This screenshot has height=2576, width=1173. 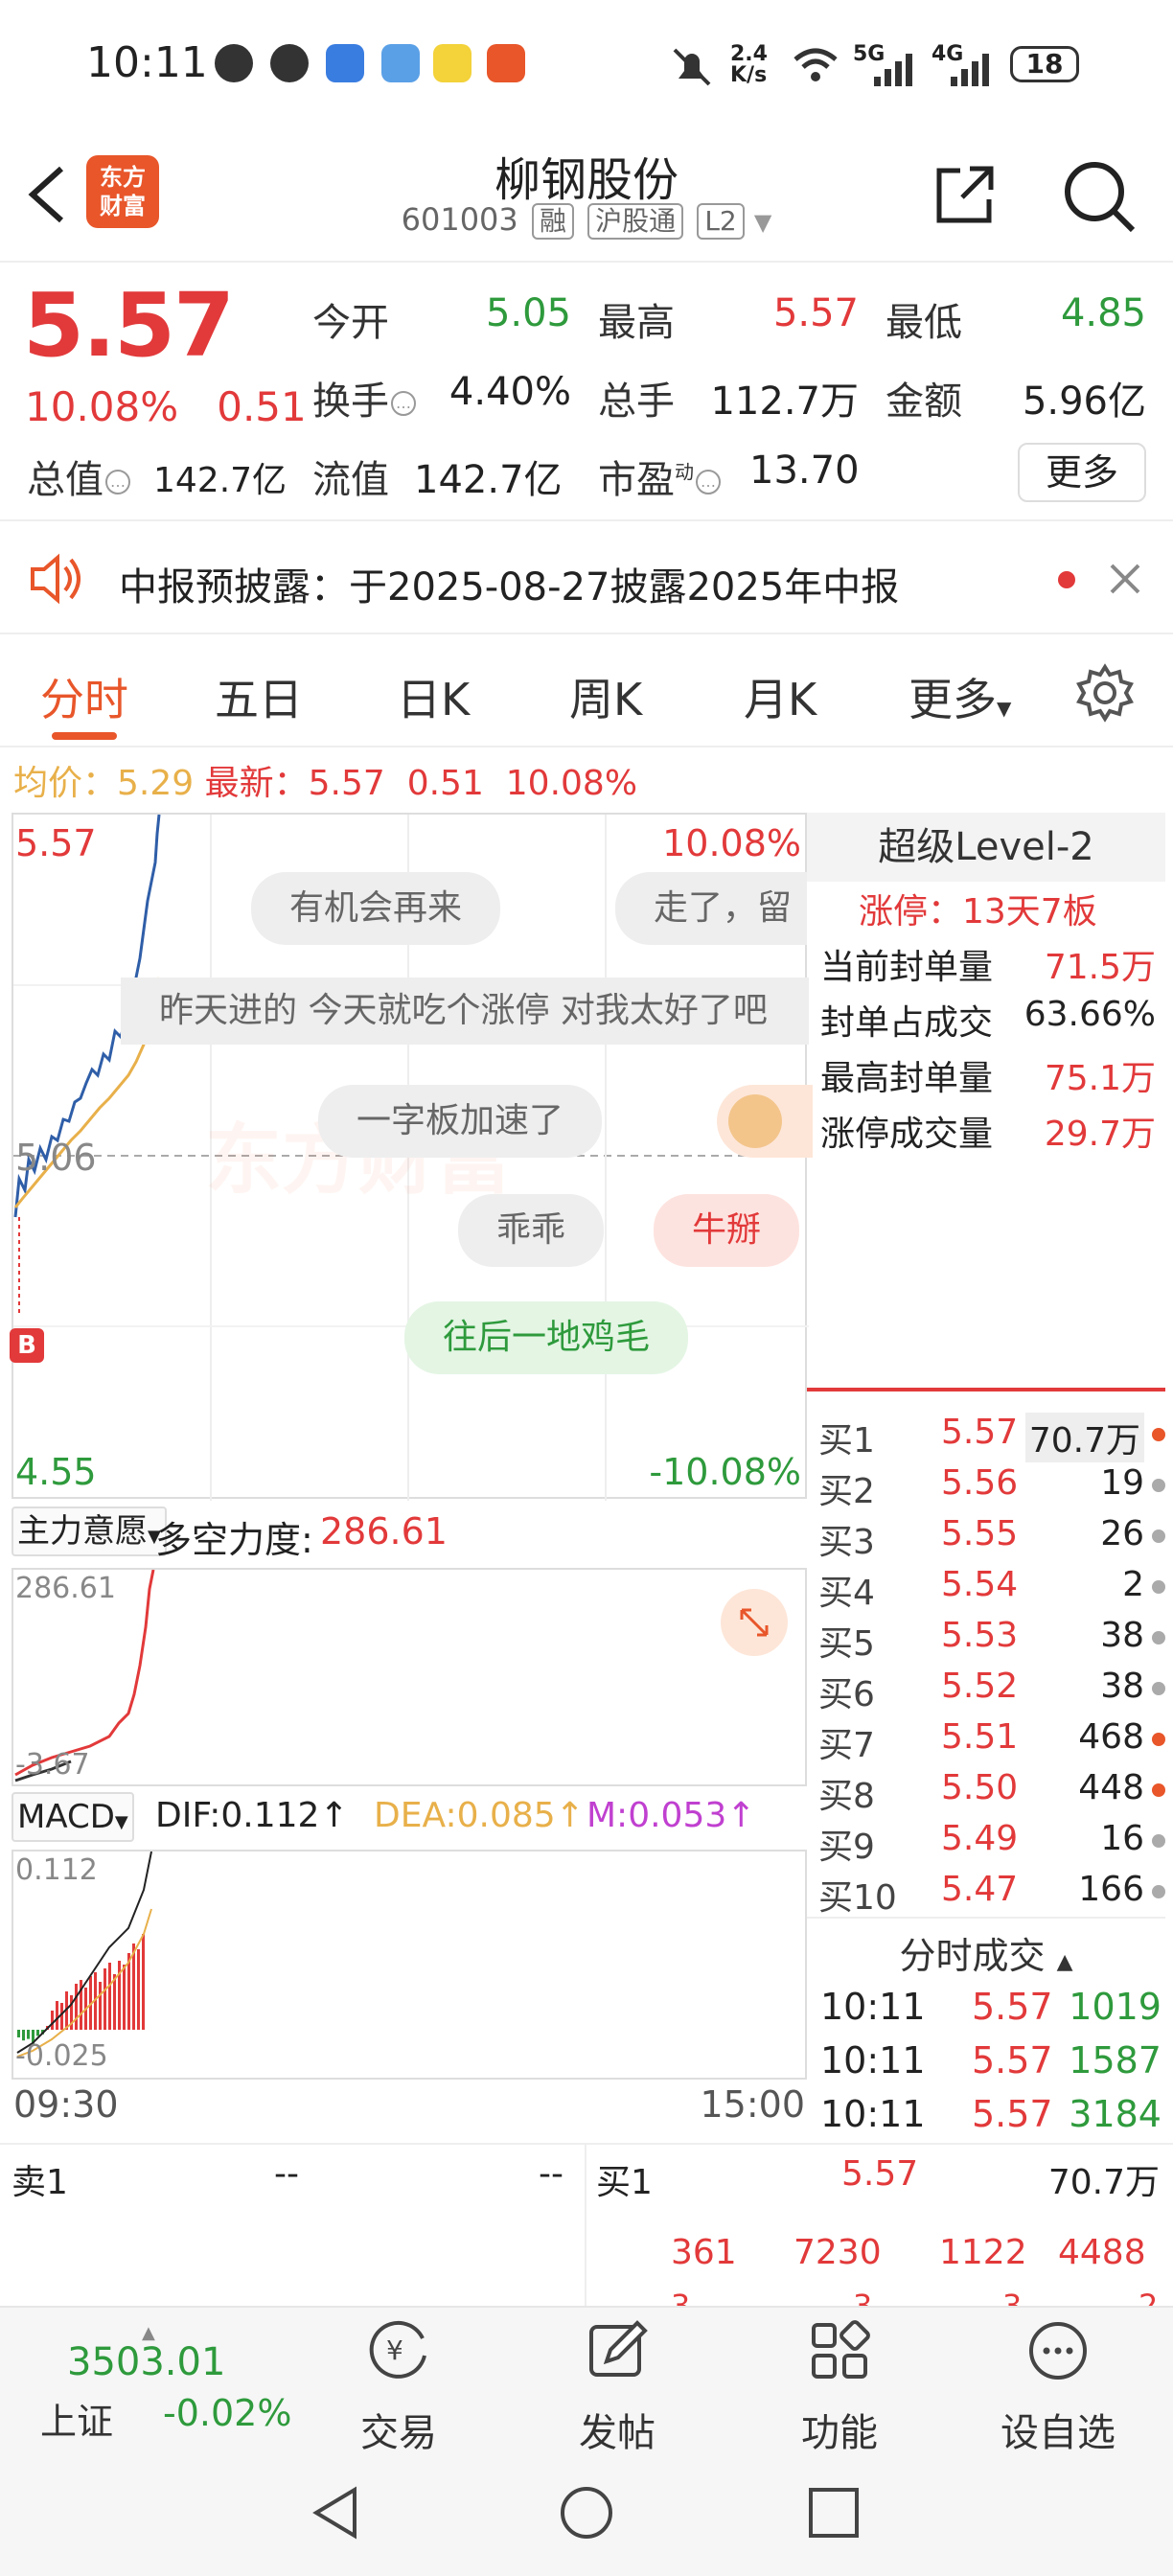 I want to click on bid-volume: 26, so click(x=1122, y=1533).